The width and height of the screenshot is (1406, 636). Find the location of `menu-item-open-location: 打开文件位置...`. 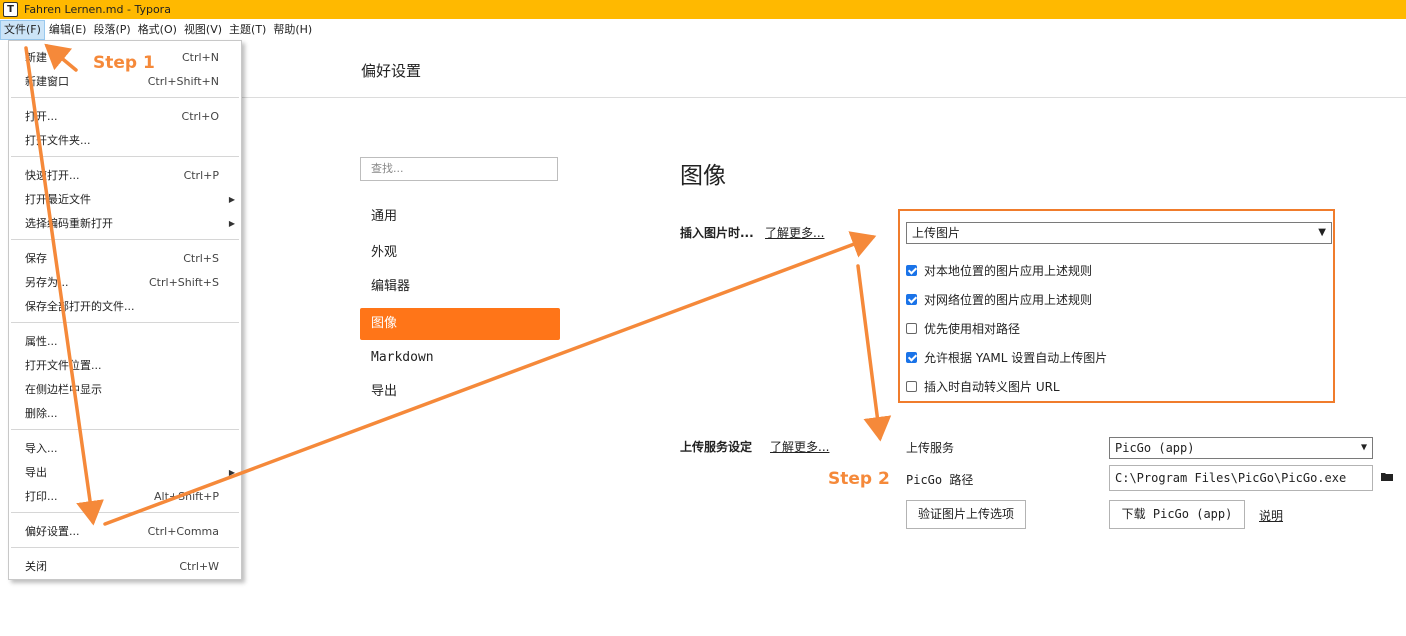

menu-item-open-location: 打开文件位置... is located at coordinates (125, 365).